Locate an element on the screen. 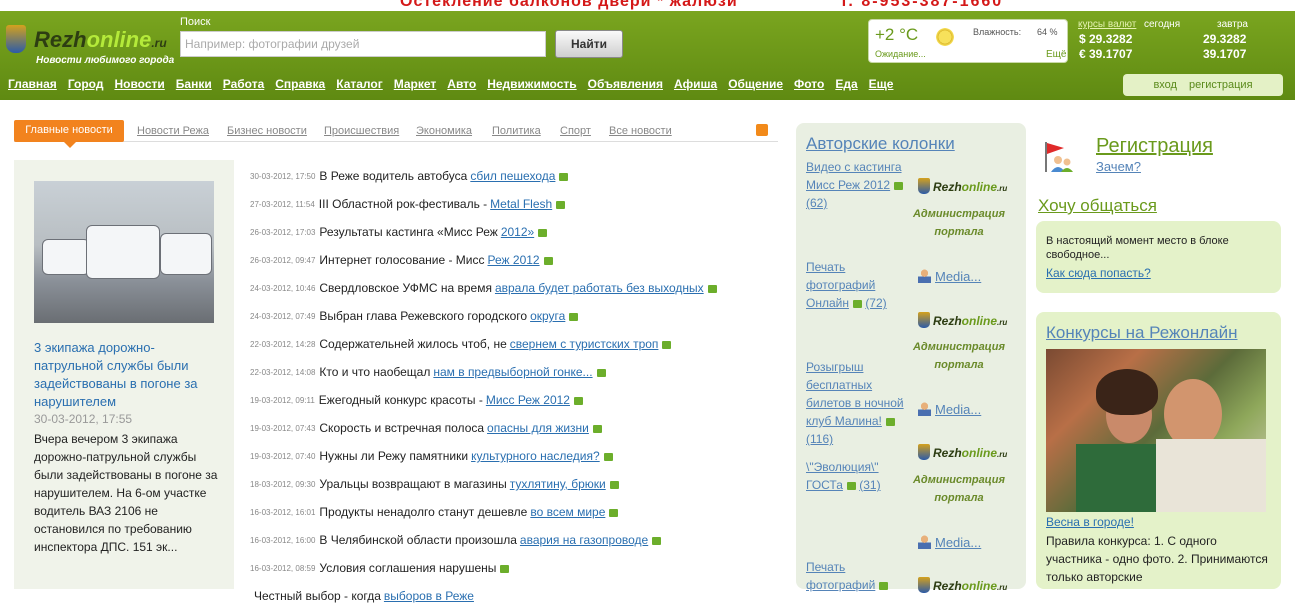  tab-main-news: Главные новости is located at coordinates (69, 134).